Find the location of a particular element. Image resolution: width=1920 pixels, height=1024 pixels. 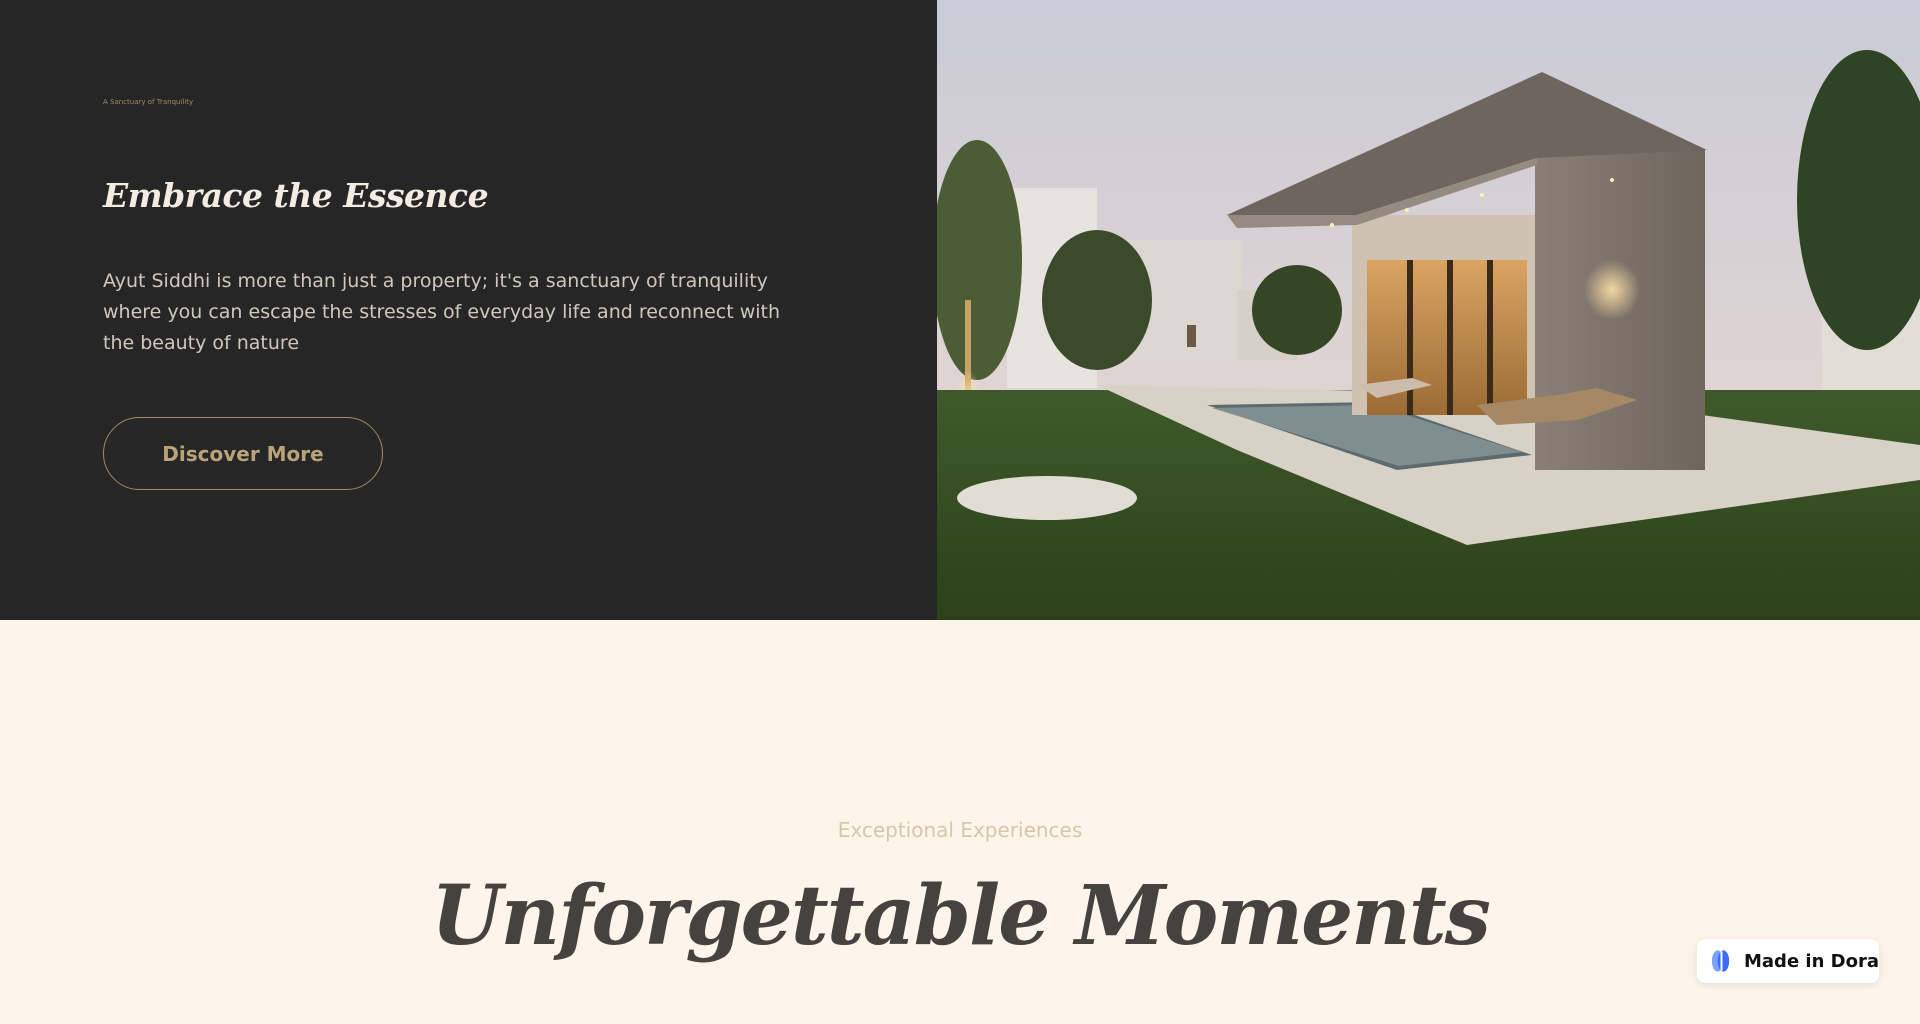

hero-title: Embrace the Essence is located at coordinates (296, 195).